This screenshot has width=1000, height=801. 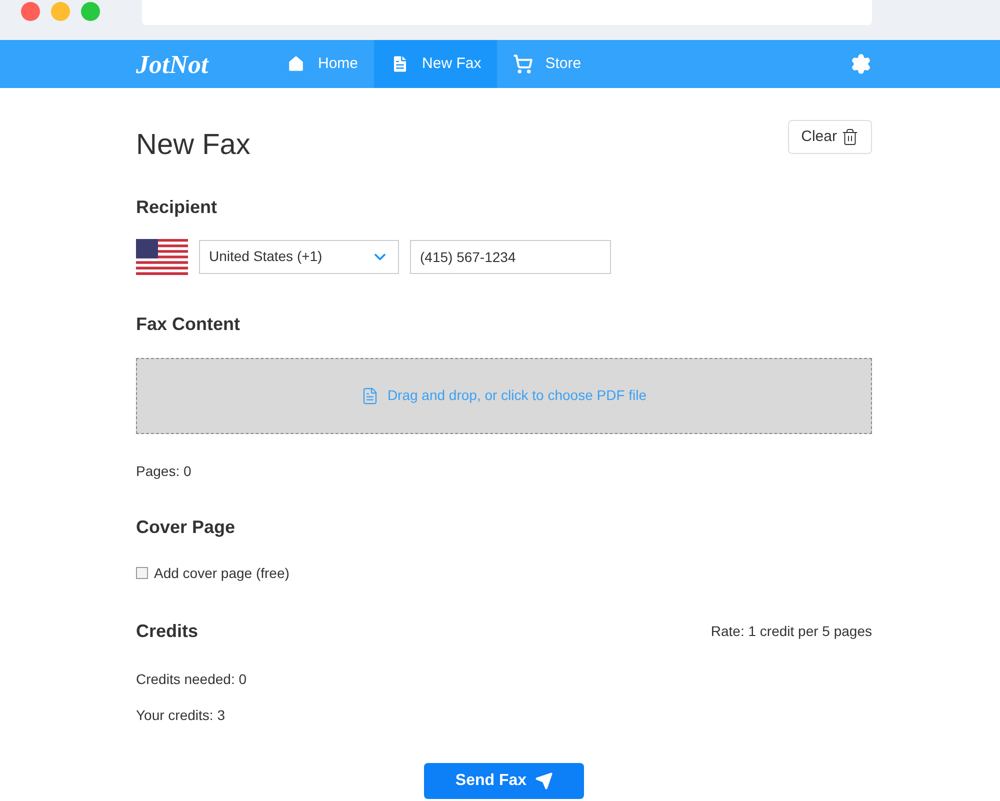 I want to click on settings-icon, so click(x=861, y=64).